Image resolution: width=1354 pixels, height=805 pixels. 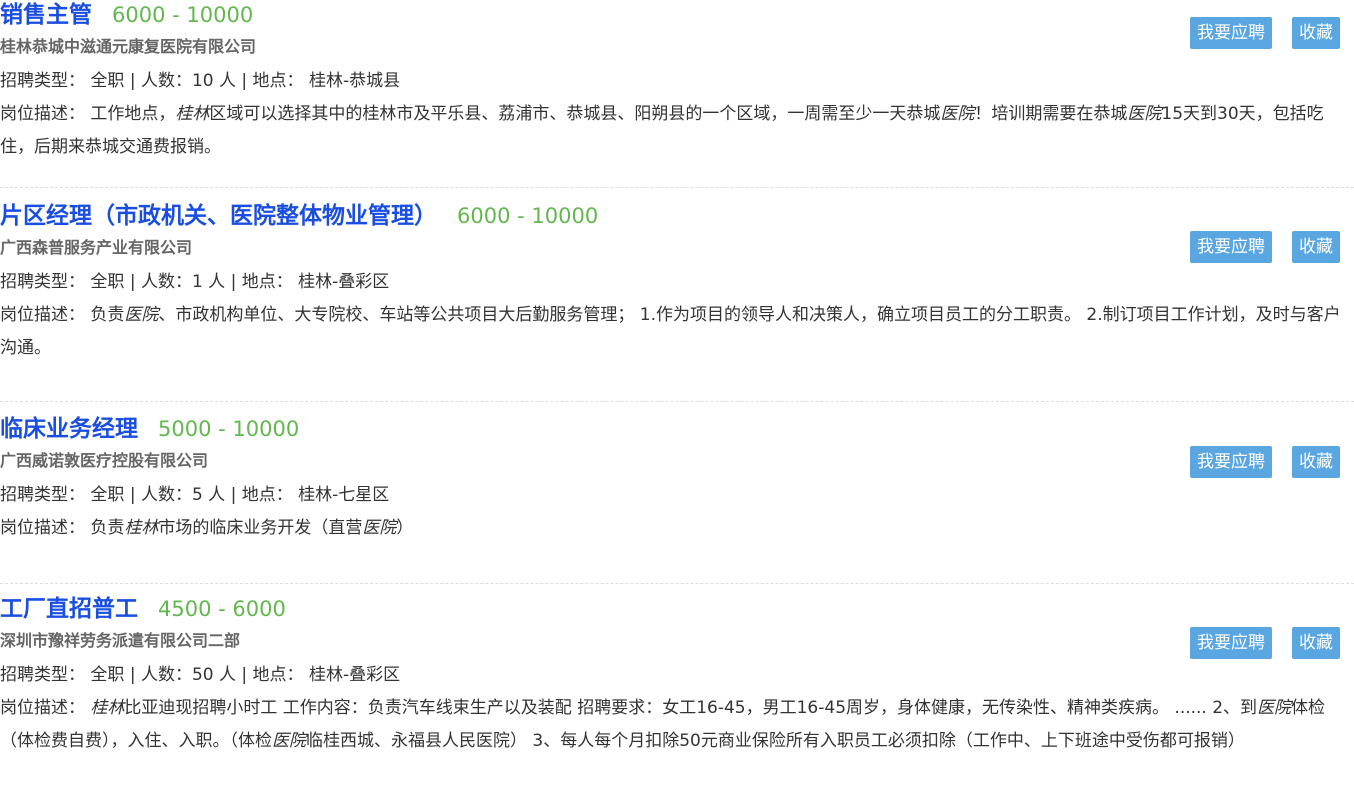 I want to click on job-location: 桂林-恭城县, so click(x=354, y=81).